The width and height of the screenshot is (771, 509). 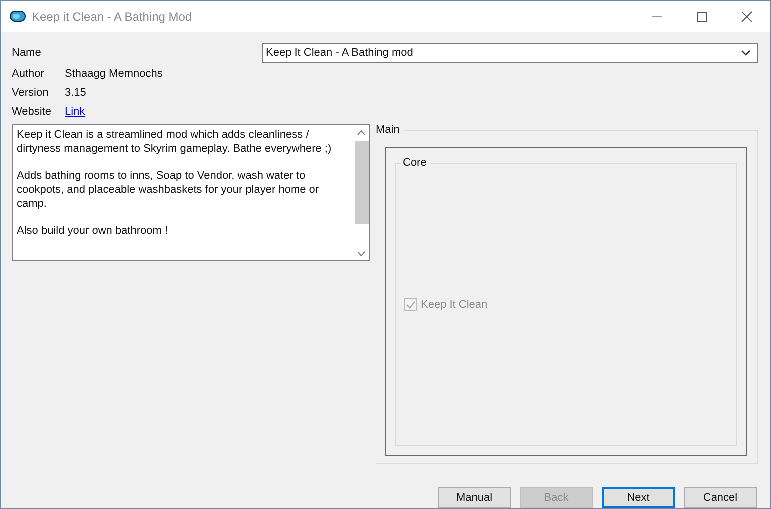 What do you see at coordinates (361, 254) in the screenshot?
I see `scroll-down-icon` at bounding box center [361, 254].